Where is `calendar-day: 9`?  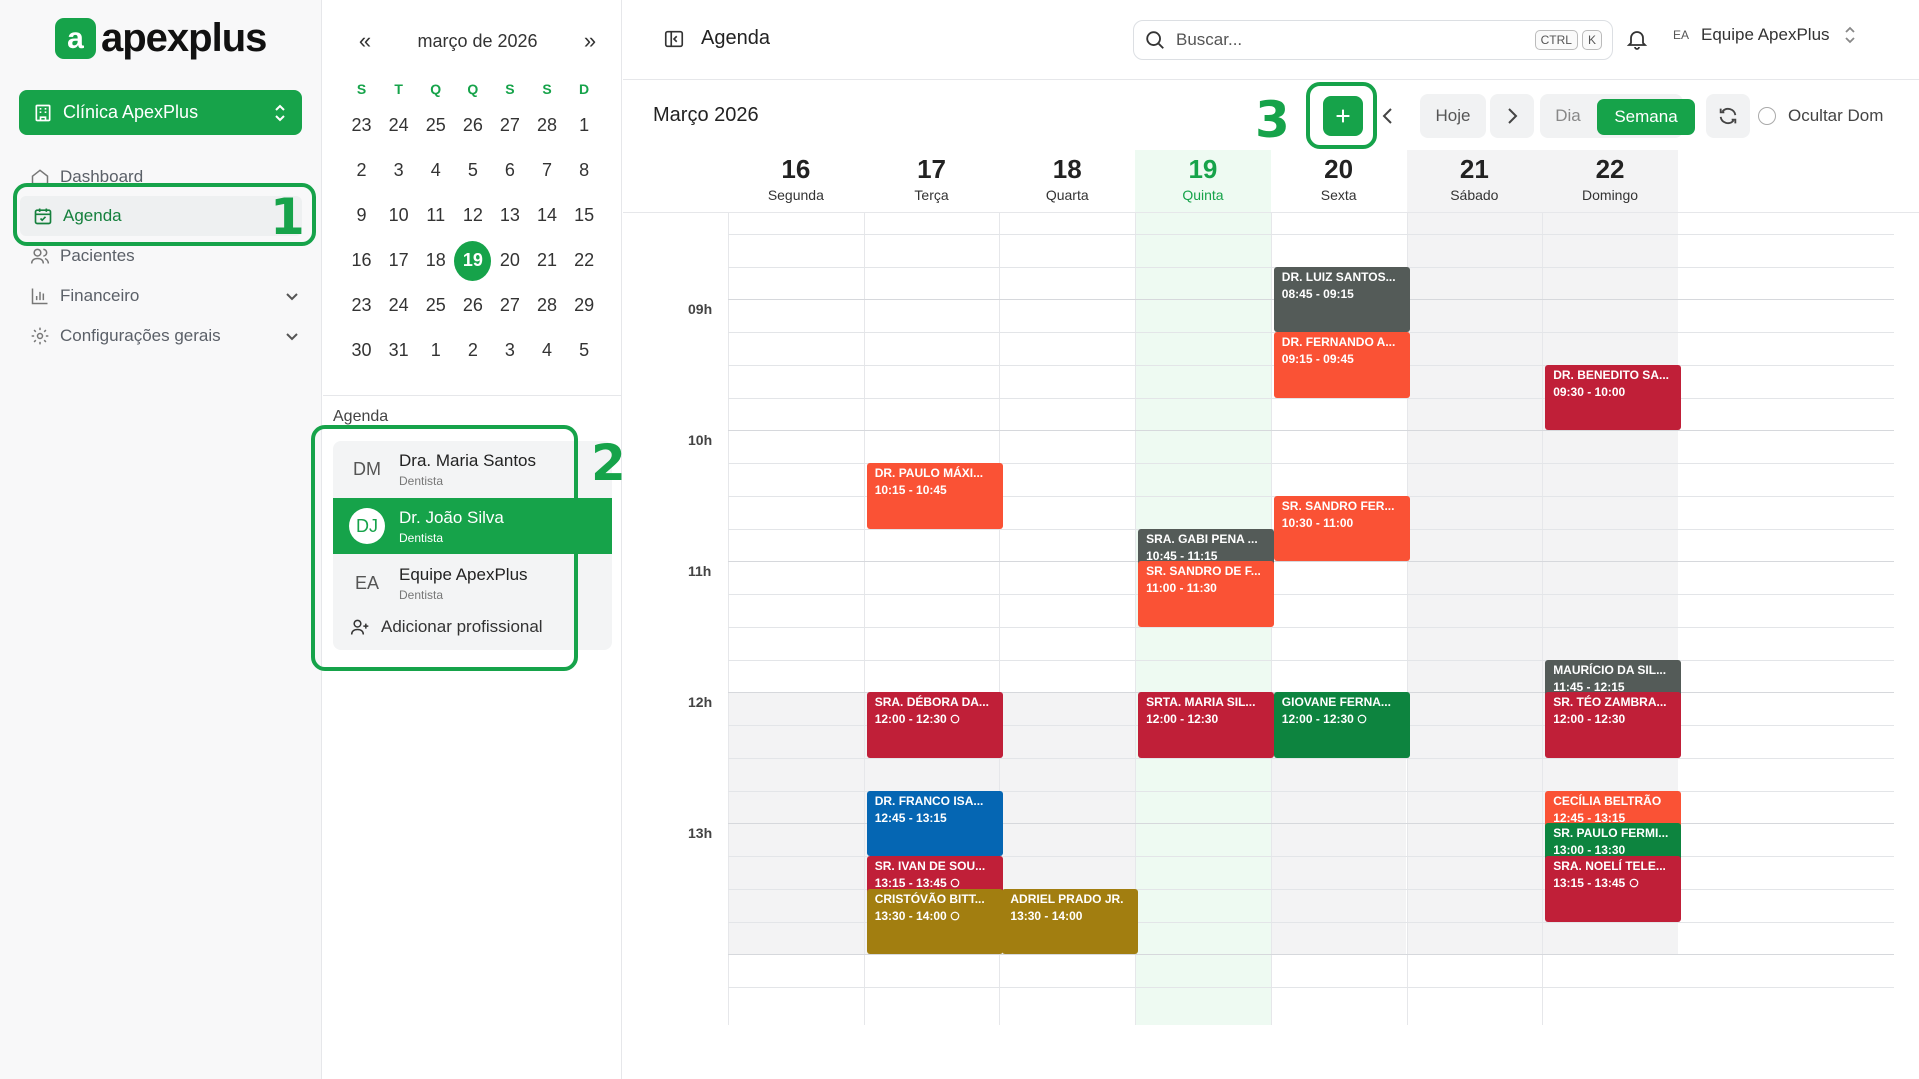
calendar-day: 9 is located at coordinates (361, 215).